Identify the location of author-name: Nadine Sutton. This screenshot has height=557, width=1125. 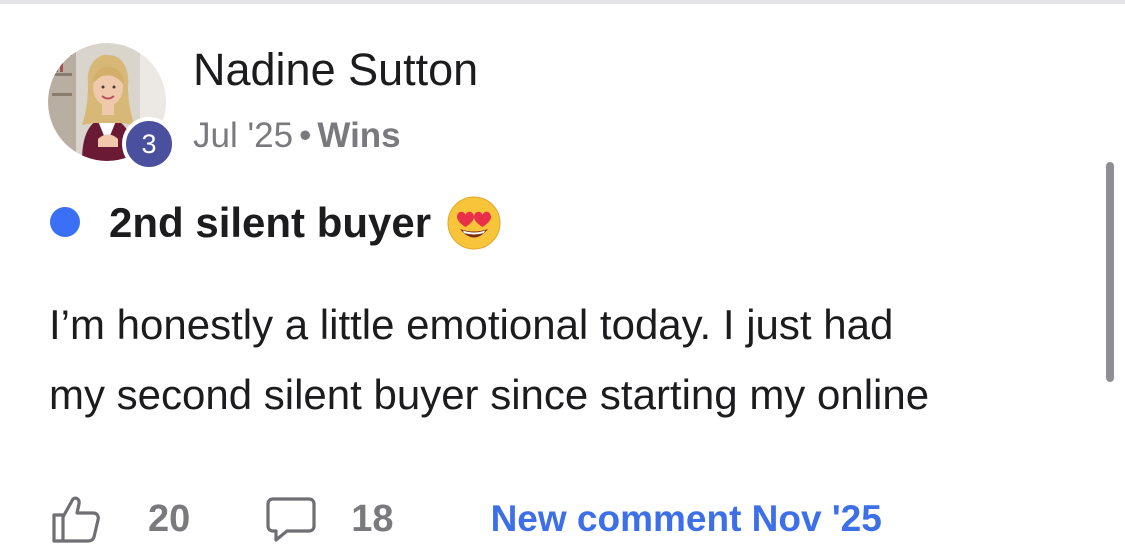
(335, 70).